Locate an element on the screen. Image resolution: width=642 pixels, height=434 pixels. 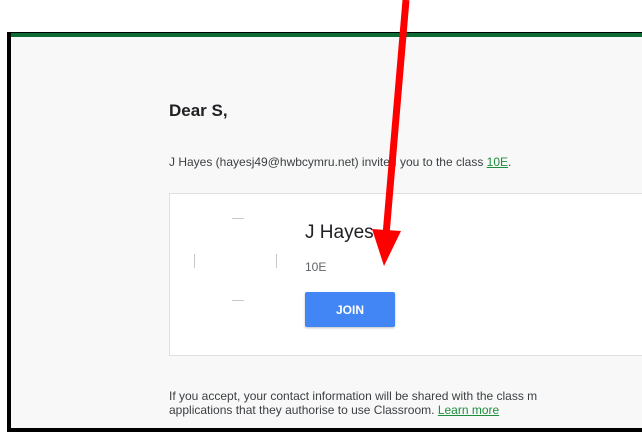
learn-more-link: Learn more is located at coordinates (468, 410).